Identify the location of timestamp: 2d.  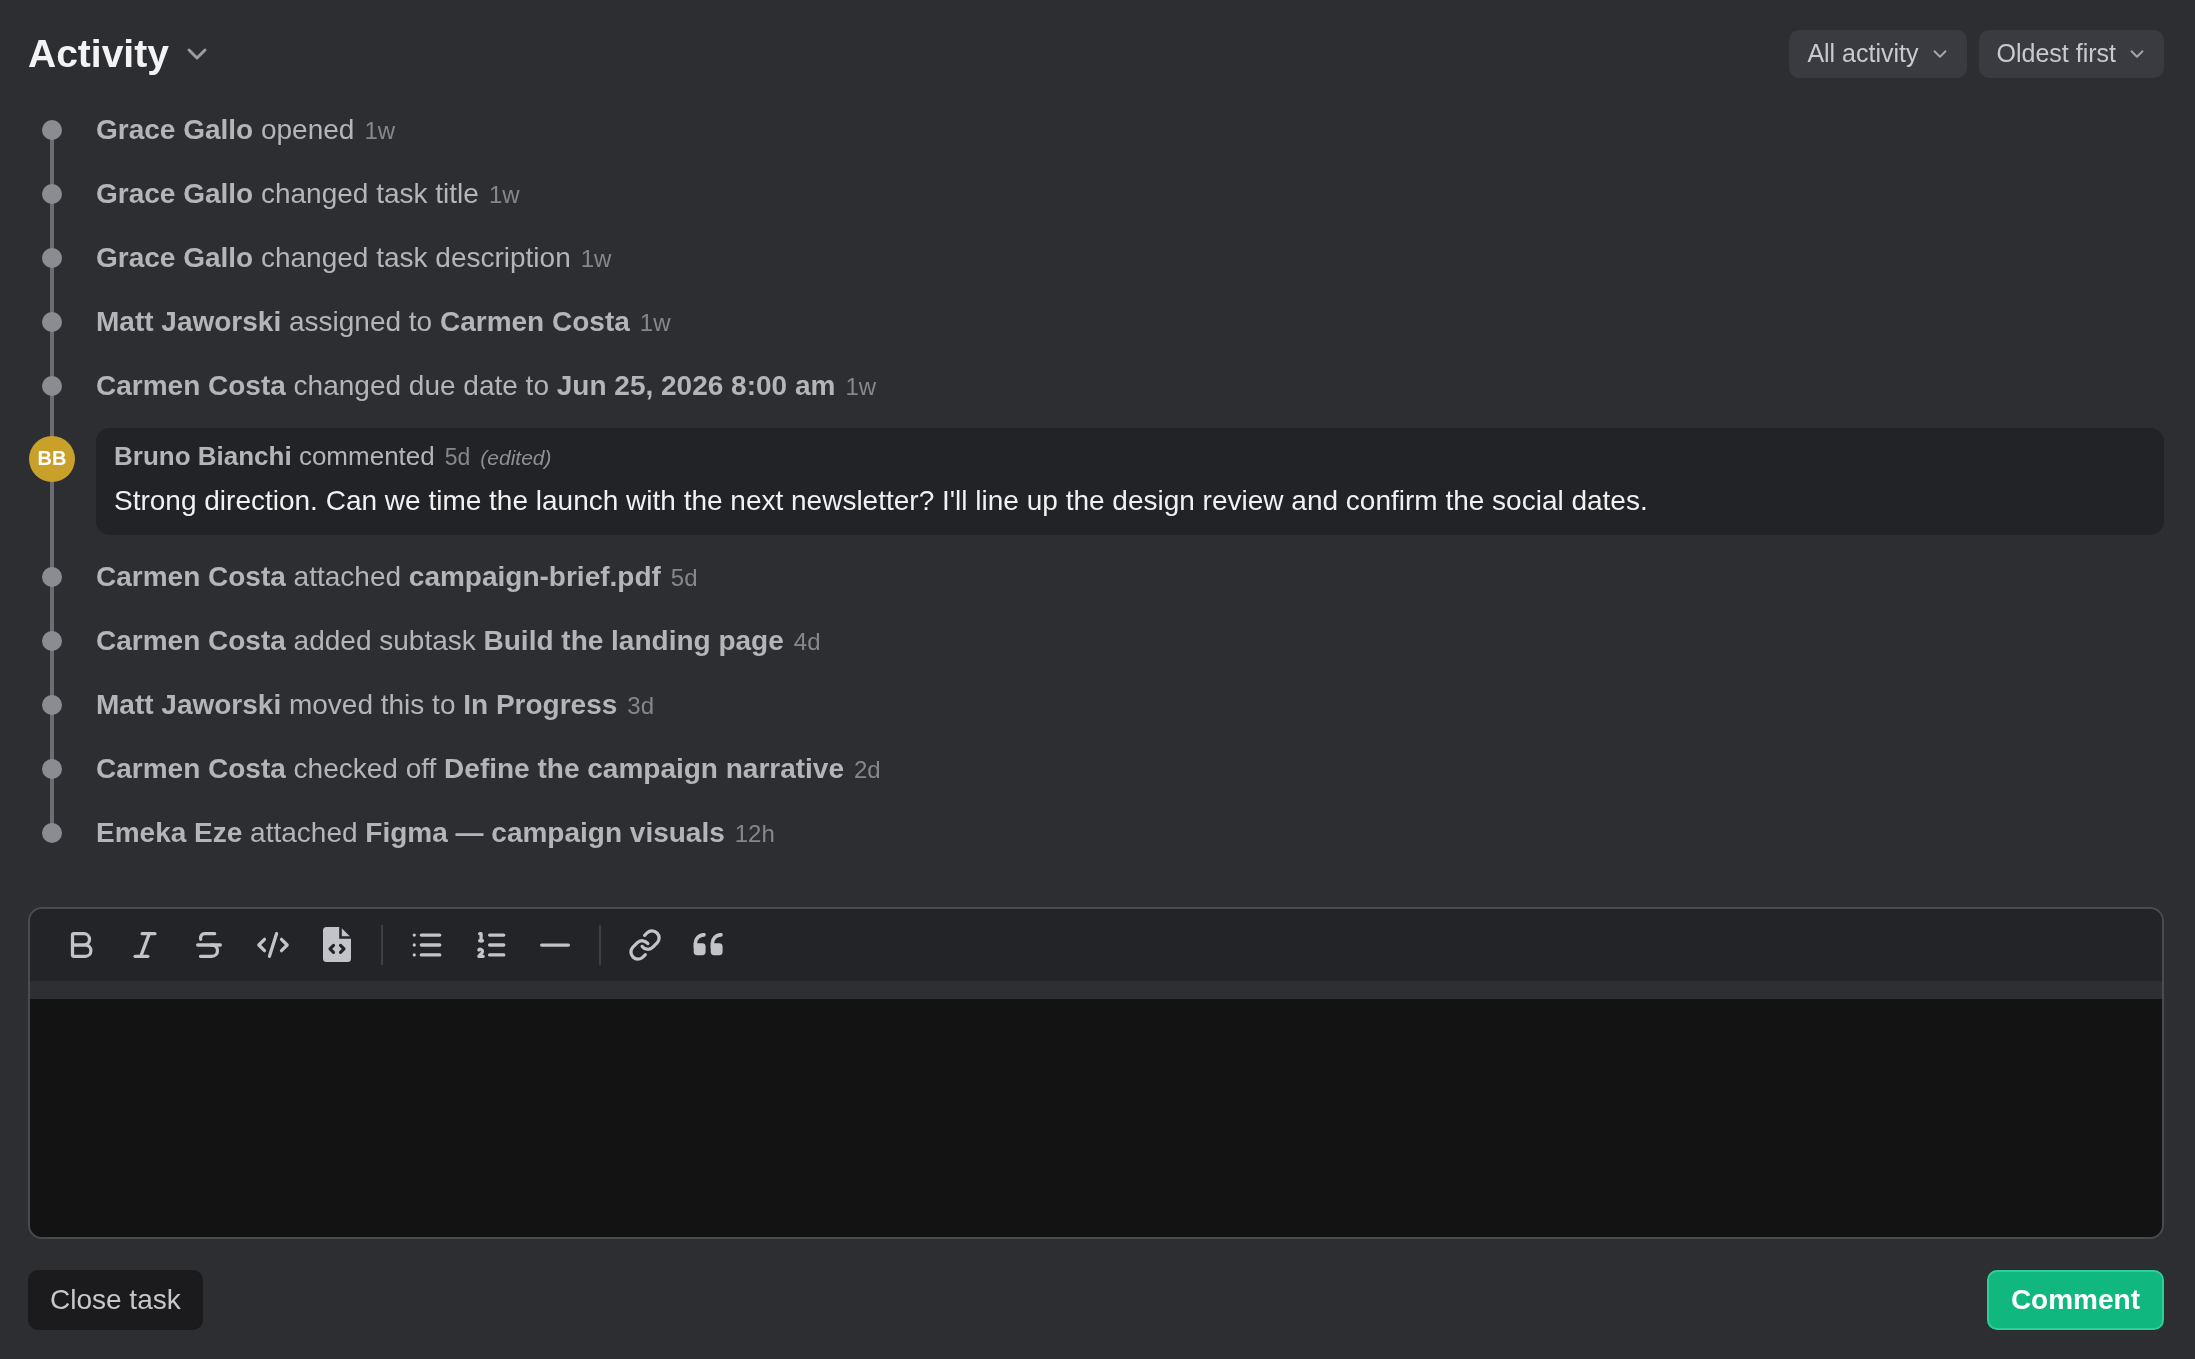
(867, 769).